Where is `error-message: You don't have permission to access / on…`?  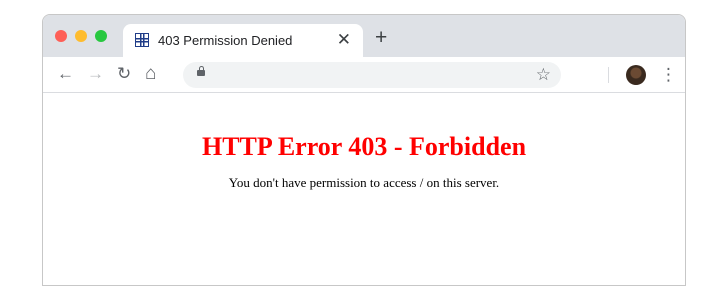
error-message: You don't have permission to access / on… is located at coordinates (364, 182).